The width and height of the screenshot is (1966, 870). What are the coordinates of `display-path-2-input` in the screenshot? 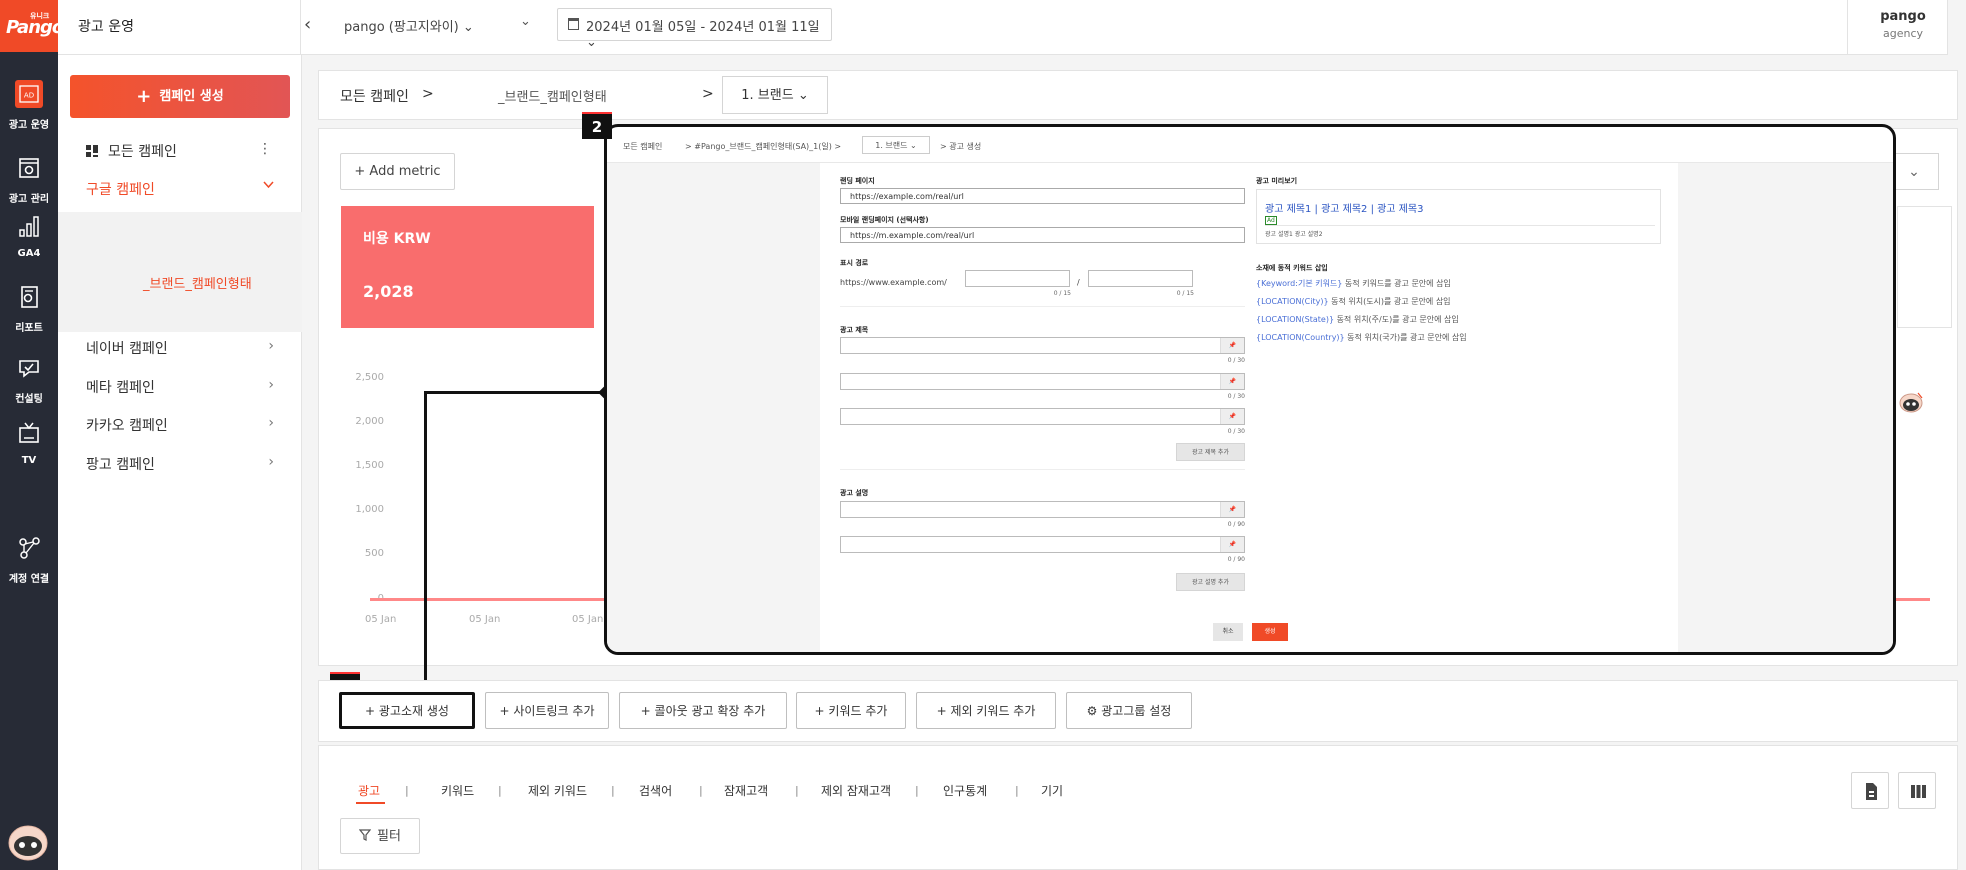 It's located at (1140, 278).